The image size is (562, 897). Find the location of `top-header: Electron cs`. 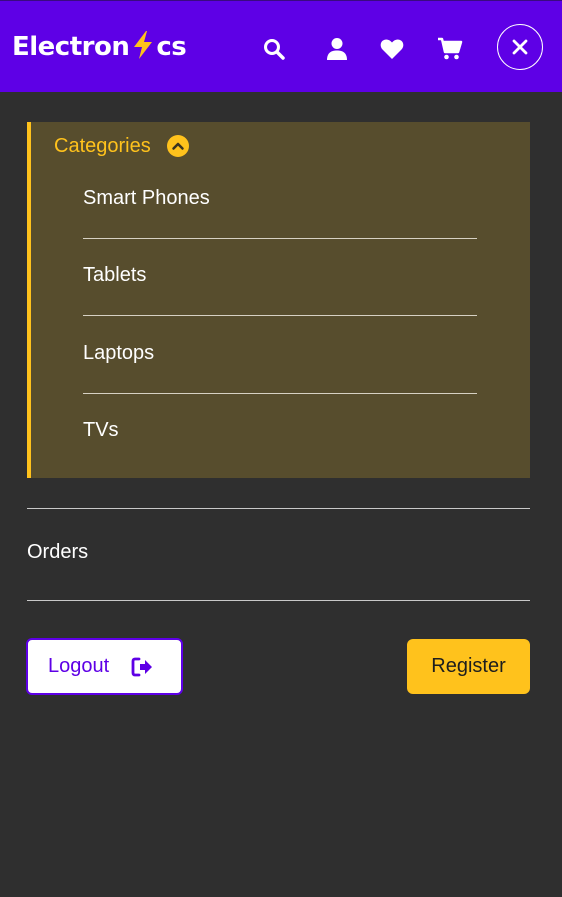

top-header: Electron cs is located at coordinates (281, 46).